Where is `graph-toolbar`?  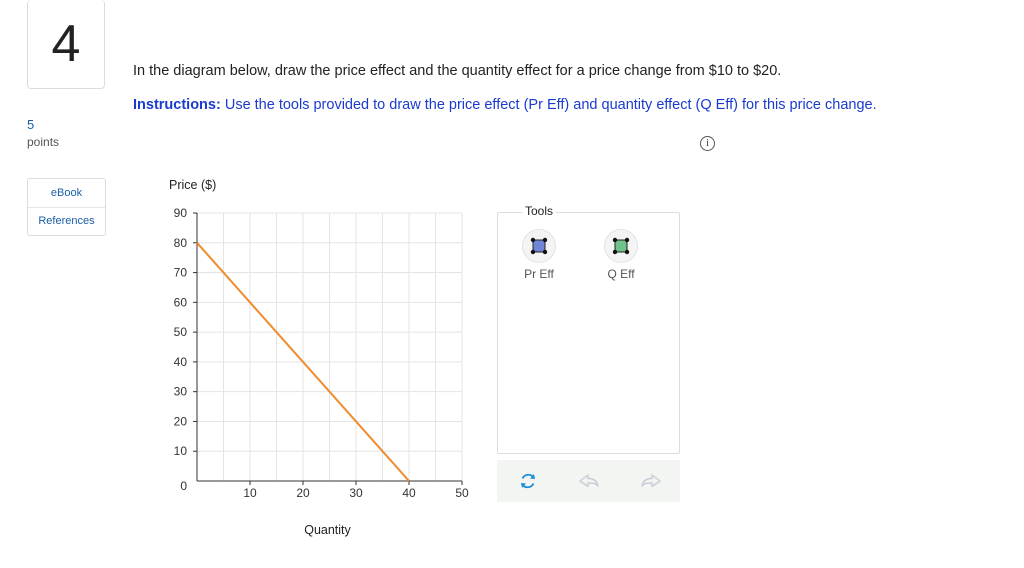 graph-toolbar is located at coordinates (588, 481).